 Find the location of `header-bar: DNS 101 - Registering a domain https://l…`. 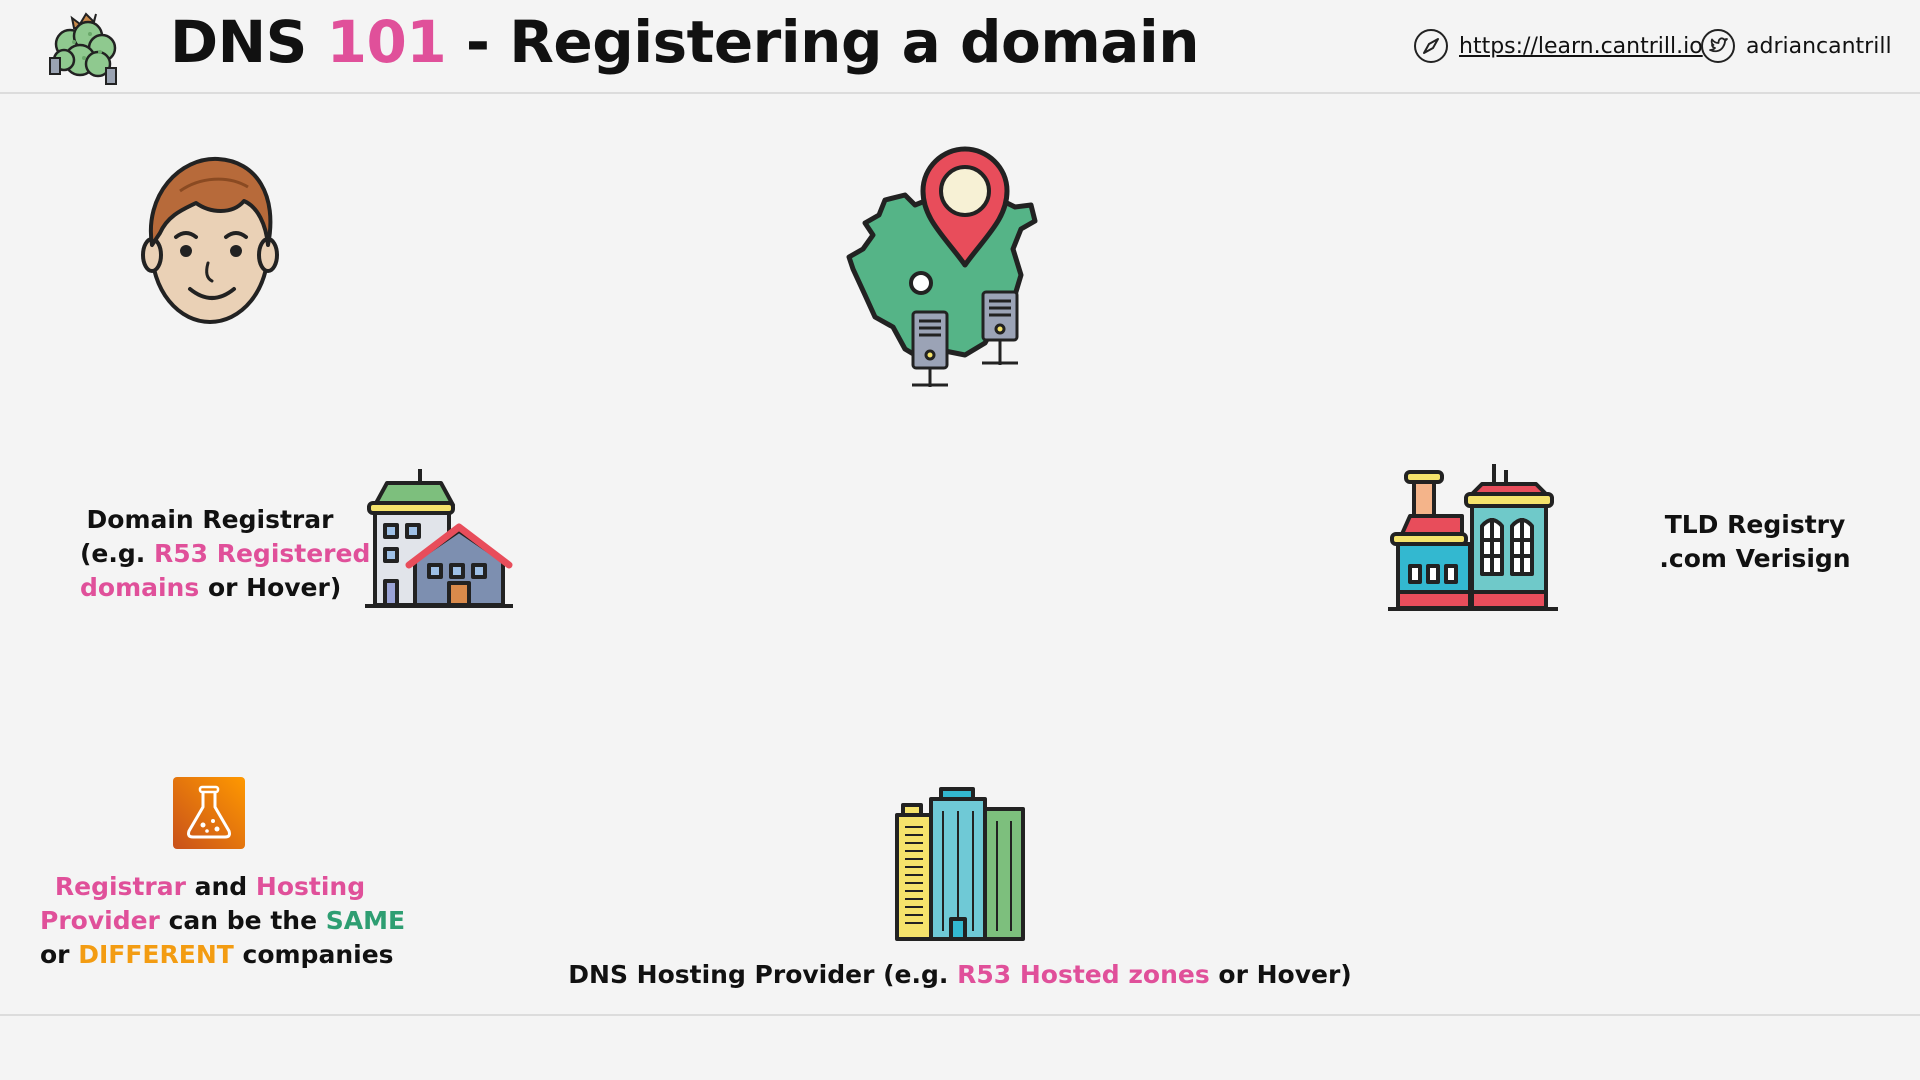

header-bar: DNS 101 - Registering a domain https://l… is located at coordinates (960, 47).